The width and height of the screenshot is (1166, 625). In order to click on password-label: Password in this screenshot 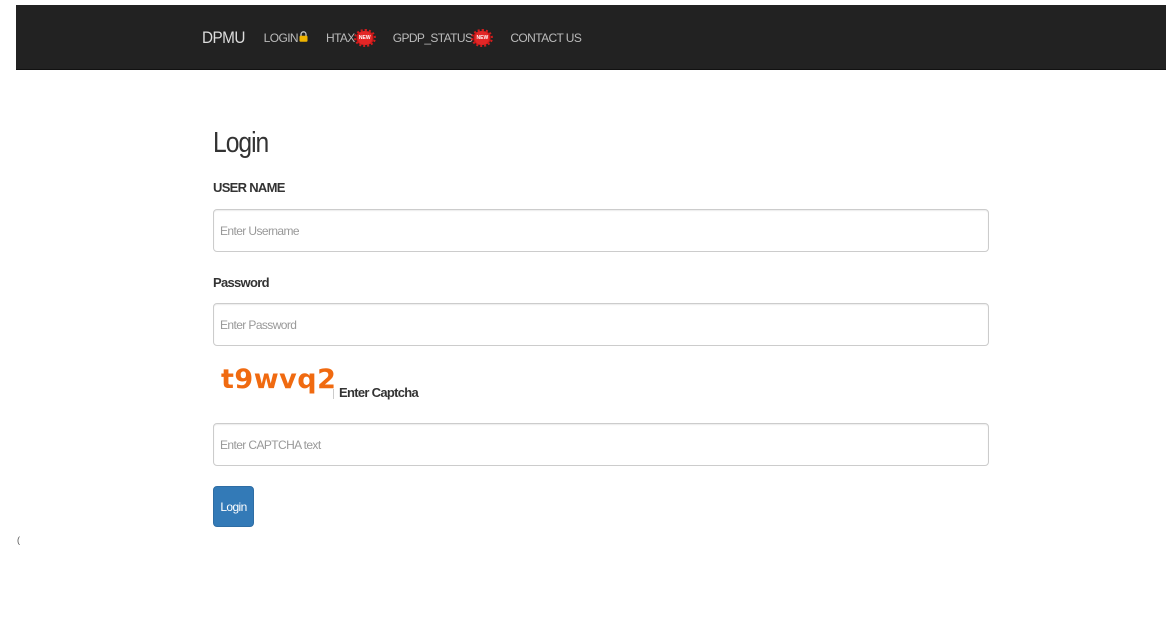, I will do `click(241, 282)`.